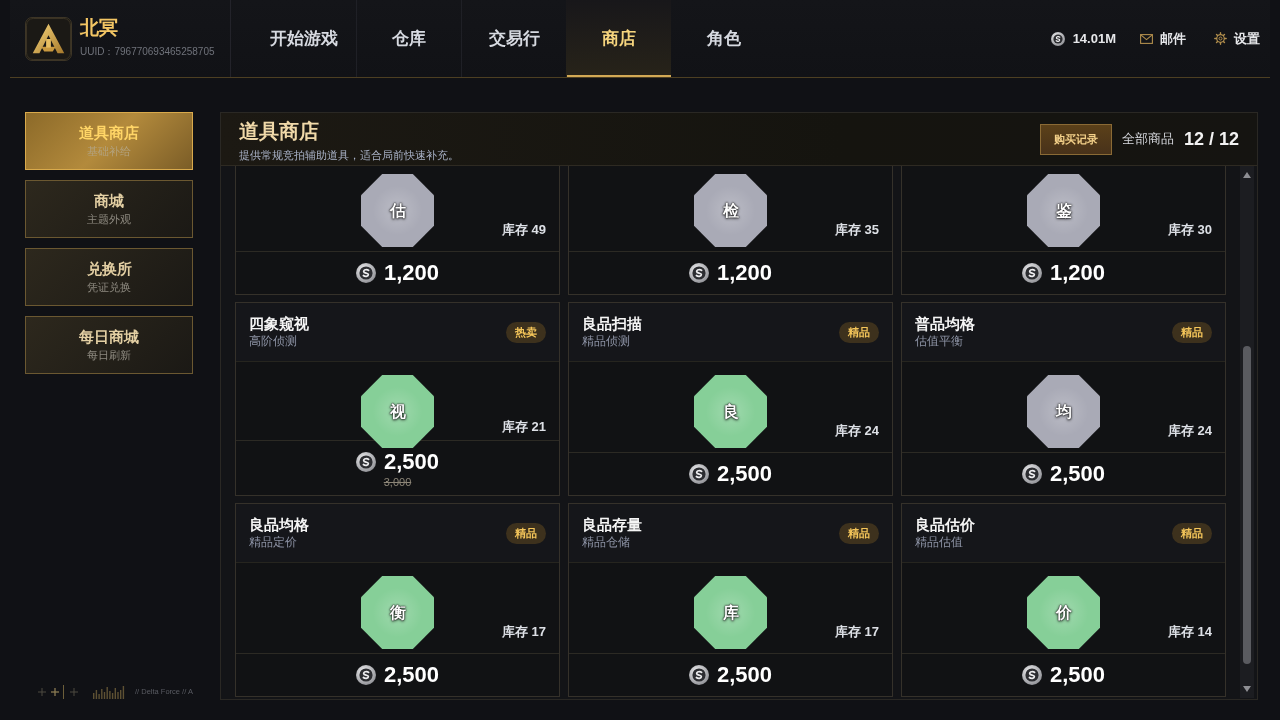 The width and height of the screenshot is (1280, 720). What do you see at coordinates (945, 324) in the screenshot?
I see `item-name: 普品均格` at bounding box center [945, 324].